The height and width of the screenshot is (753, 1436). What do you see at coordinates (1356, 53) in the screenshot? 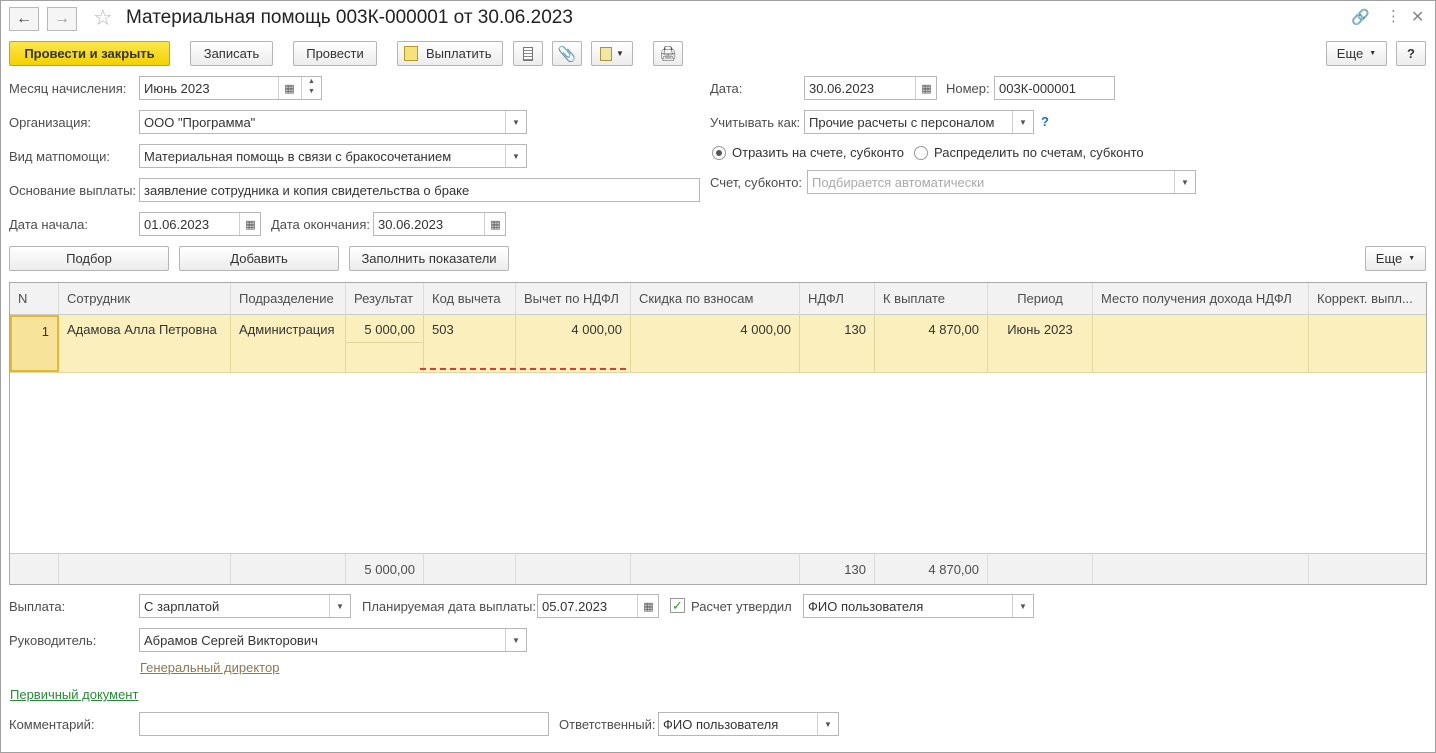
I see `more-button: Еще ▼` at bounding box center [1356, 53].